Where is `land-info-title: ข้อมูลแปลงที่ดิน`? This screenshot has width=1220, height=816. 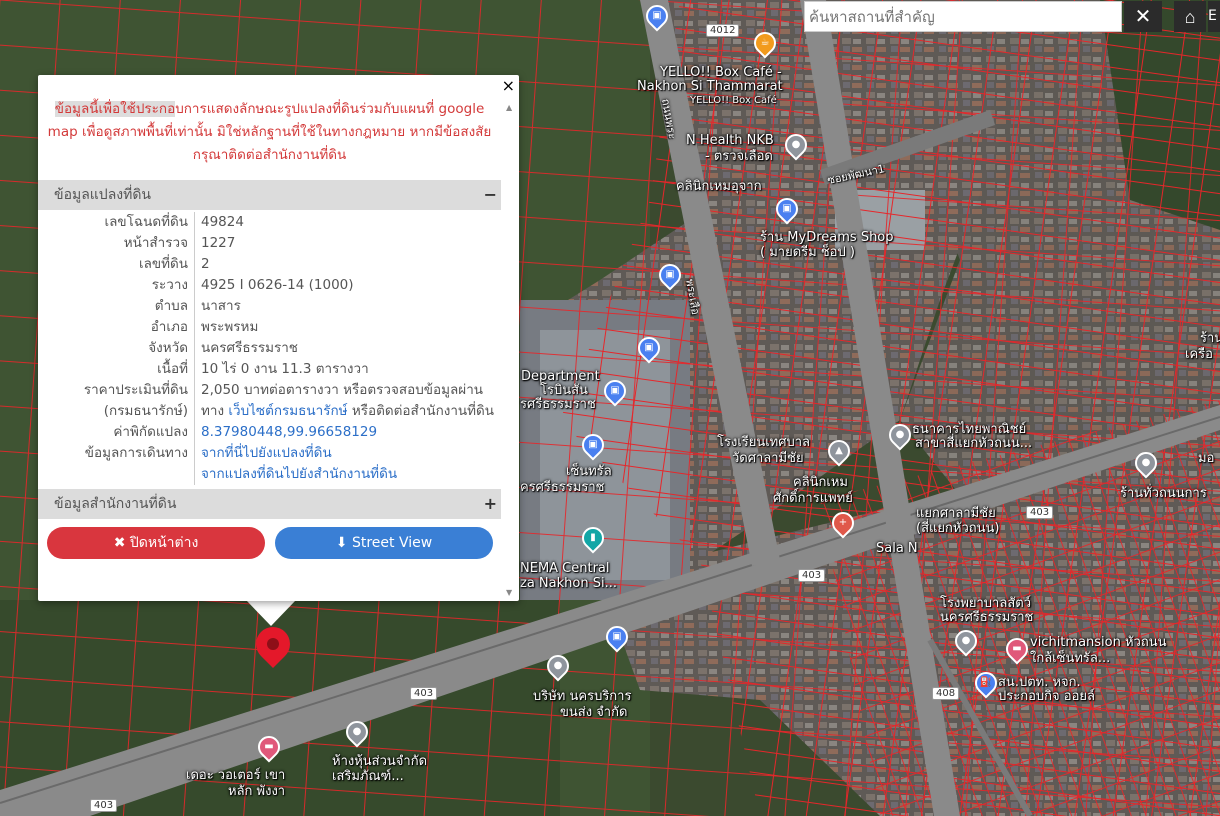
land-info-title: ข้อมูลแปลงที่ดิน is located at coordinates (103, 195).